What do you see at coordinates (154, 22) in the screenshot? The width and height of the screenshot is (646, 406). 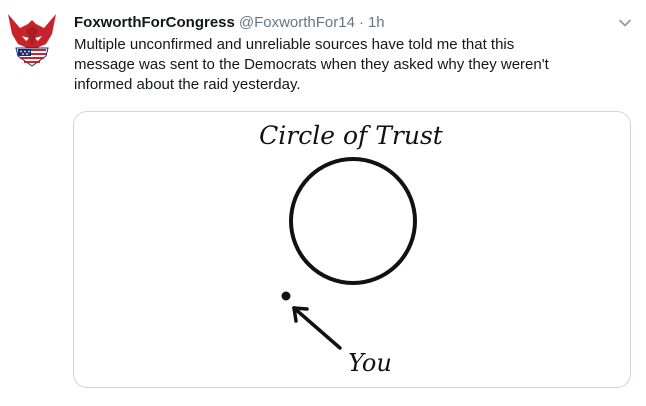 I see `display-name: FoxworthForCongress` at bounding box center [154, 22].